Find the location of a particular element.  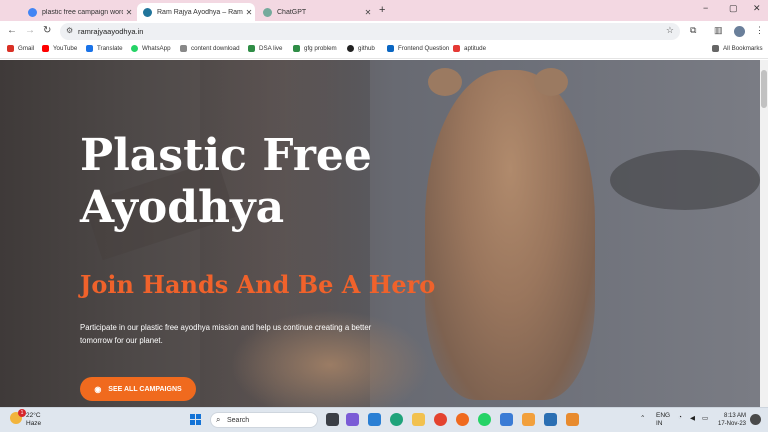

github-icon is located at coordinates (350, 48).